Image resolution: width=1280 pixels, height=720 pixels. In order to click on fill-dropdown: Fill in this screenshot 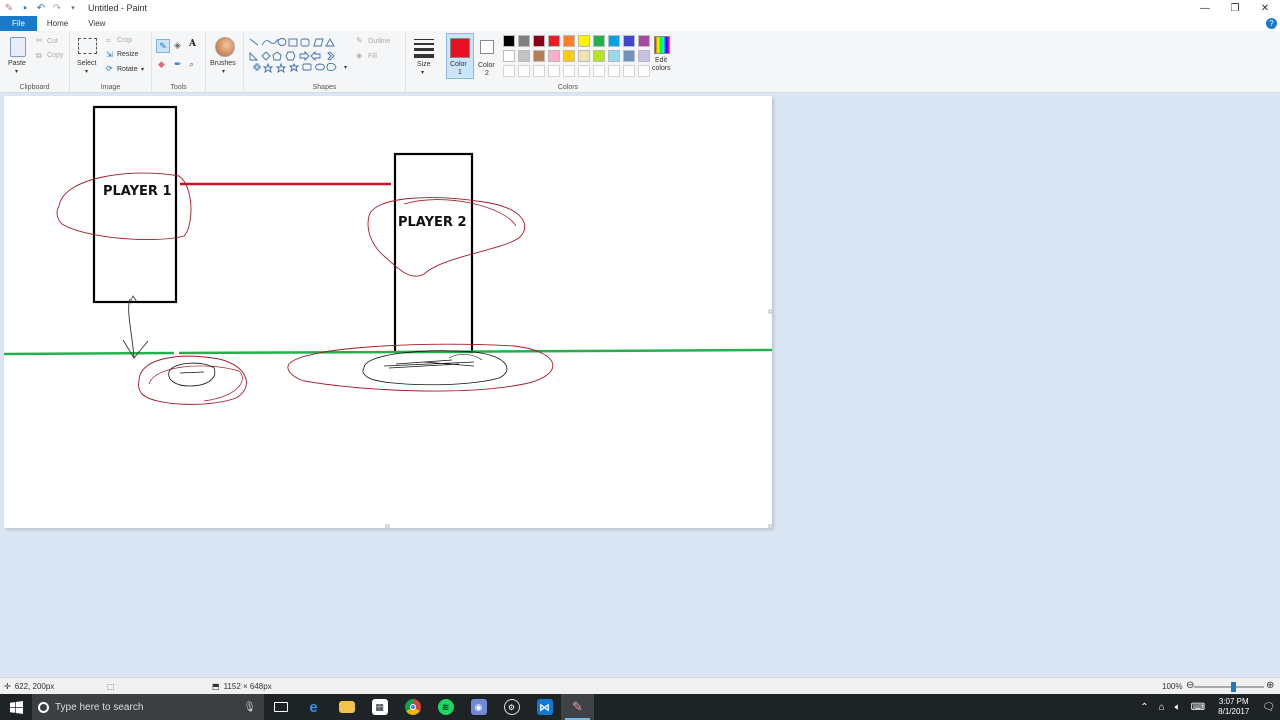, I will do `click(372, 56)`.